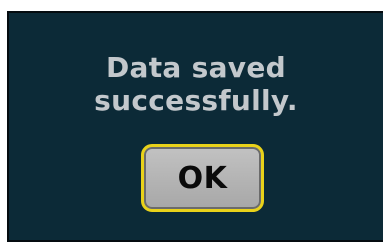 This screenshot has height=242, width=383. What do you see at coordinates (196, 100) in the screenshot?
I see `message-line-2: successfully.` at bounding box center [196, 100].